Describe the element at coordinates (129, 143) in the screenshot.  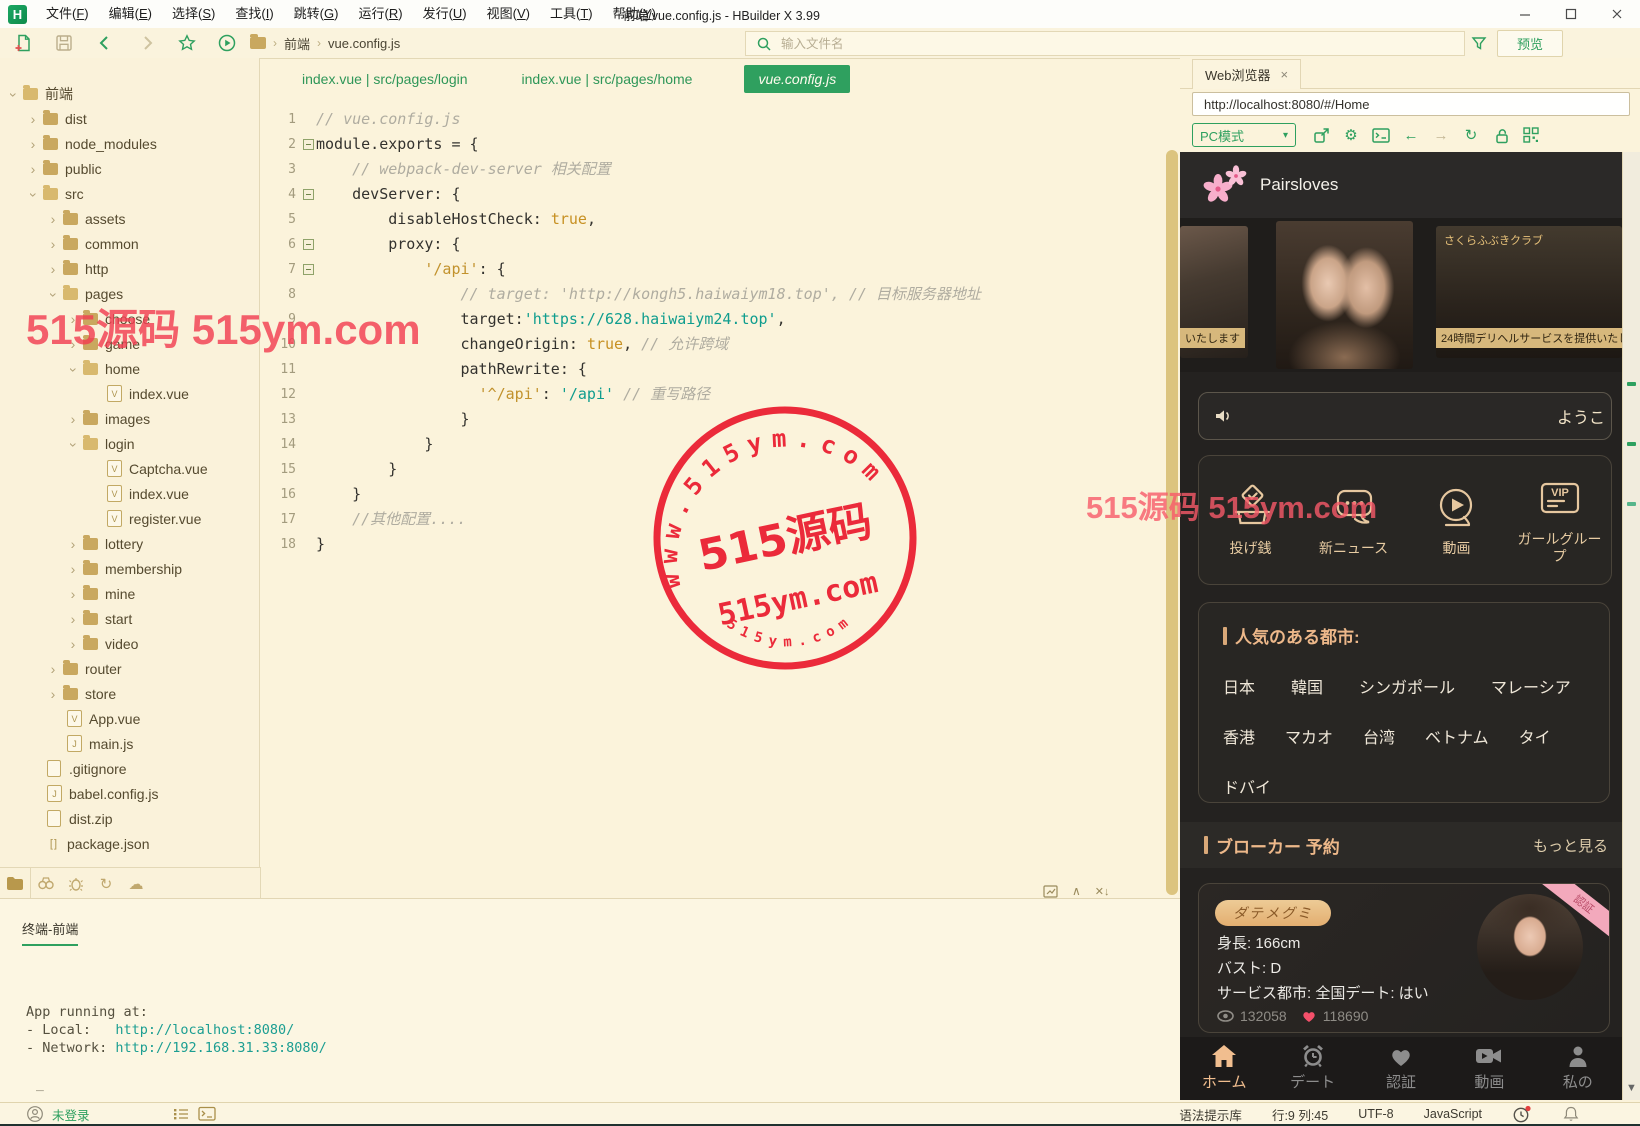
I see `tree-item-node-modules: › node_modules` at that location.